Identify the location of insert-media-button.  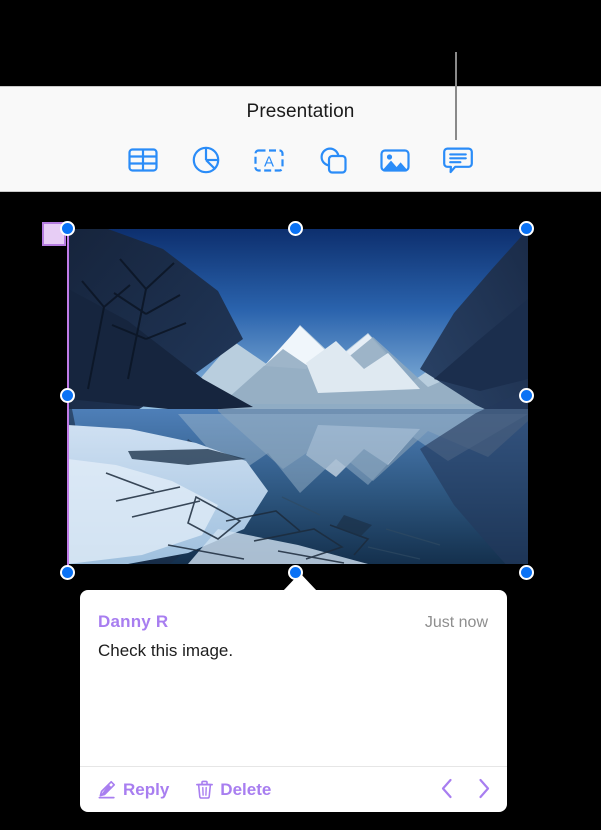
(395, 160).